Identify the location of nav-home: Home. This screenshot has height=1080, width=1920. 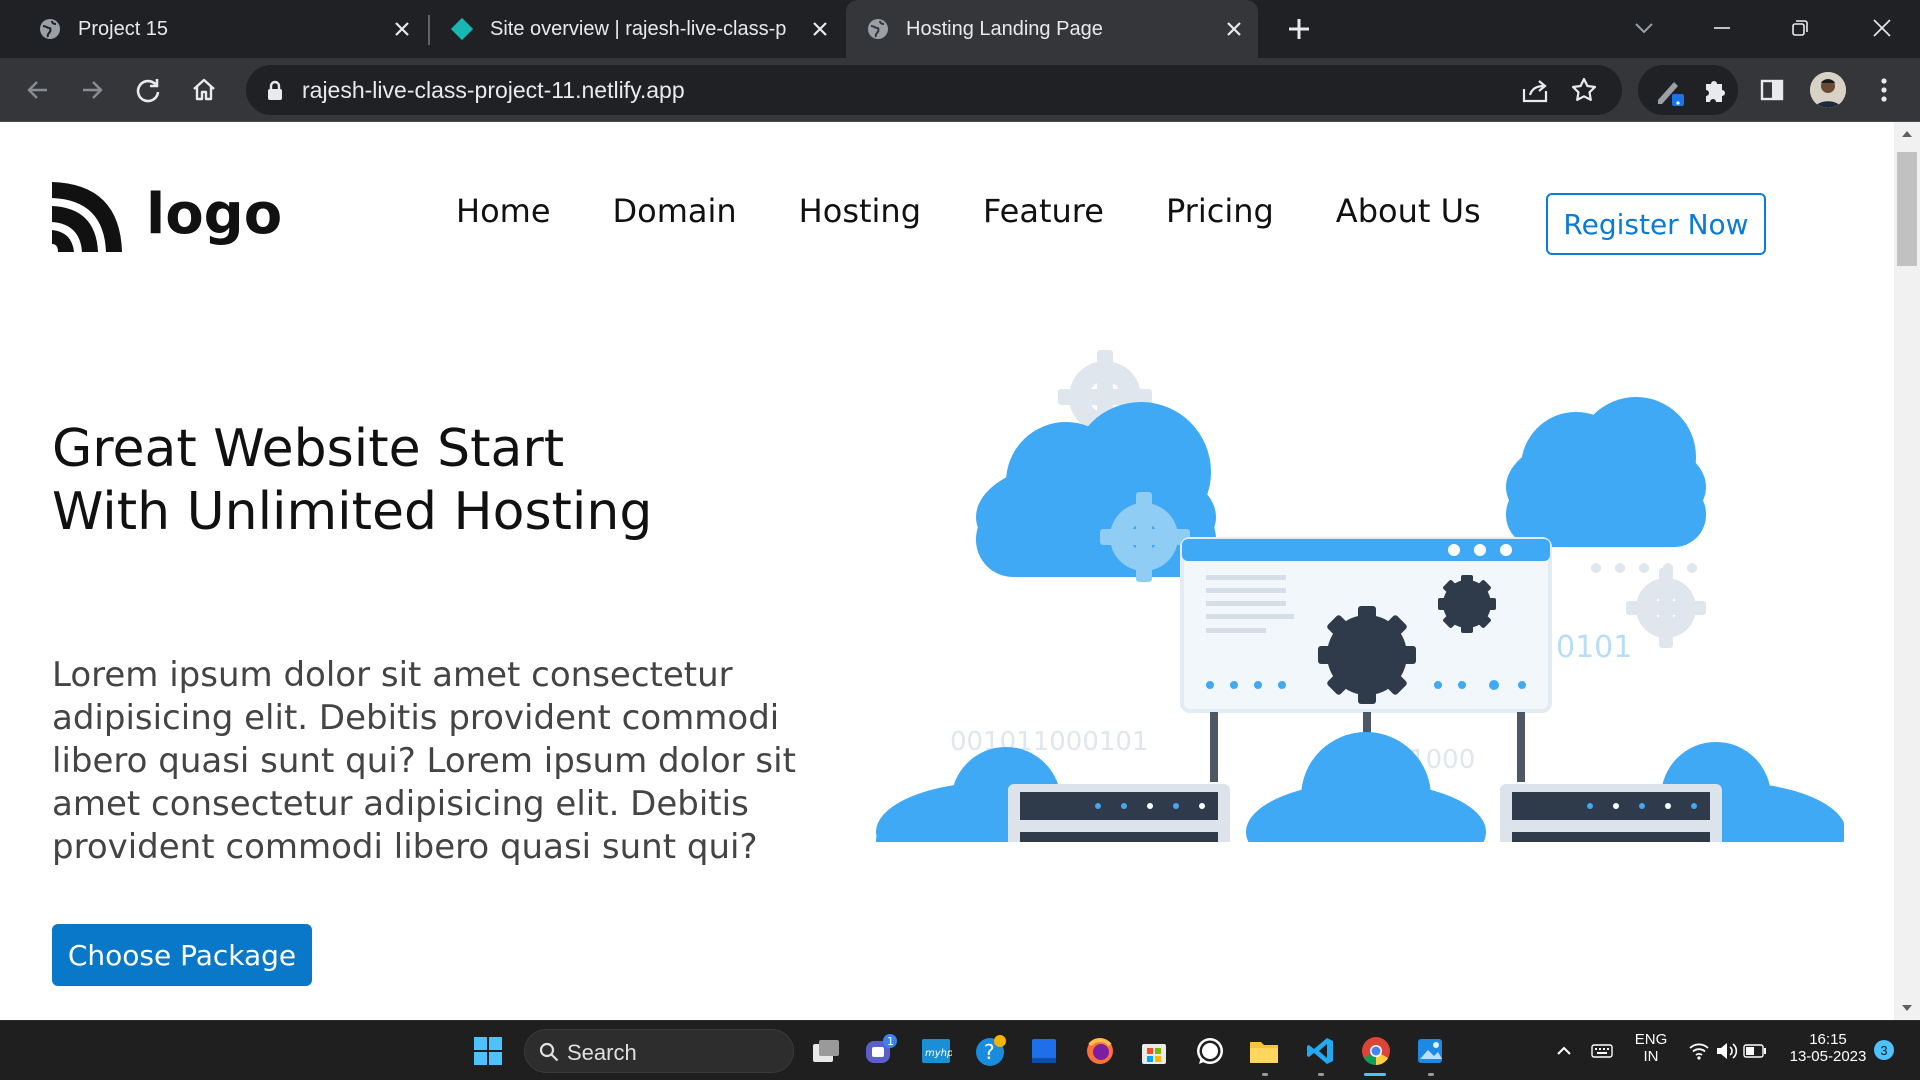
(503, 211).